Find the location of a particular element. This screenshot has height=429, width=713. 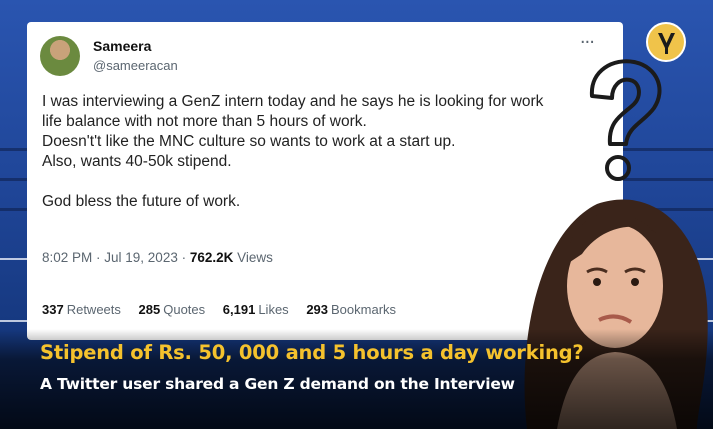

quotes-label: Quotes is located at coordinates (184, 309).